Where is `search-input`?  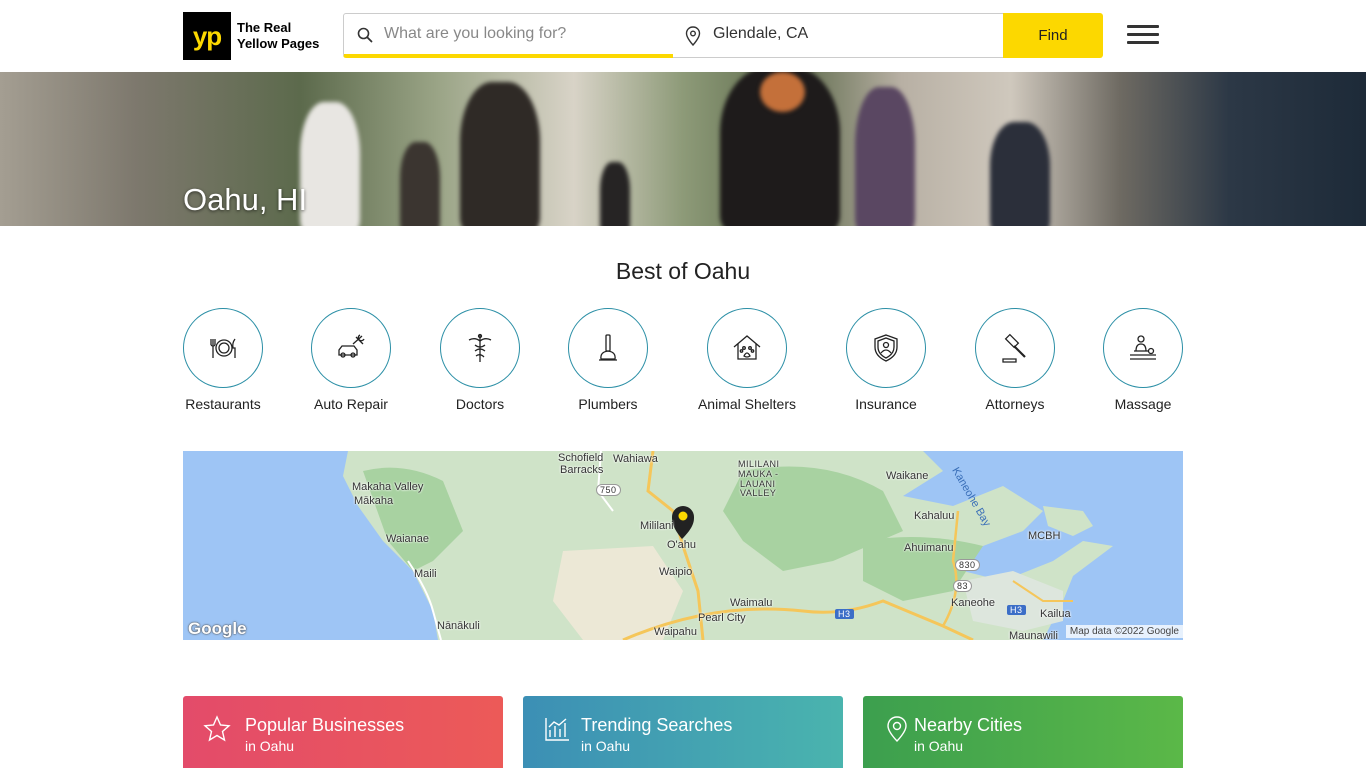 search-input is located at coordinates (524, 34).